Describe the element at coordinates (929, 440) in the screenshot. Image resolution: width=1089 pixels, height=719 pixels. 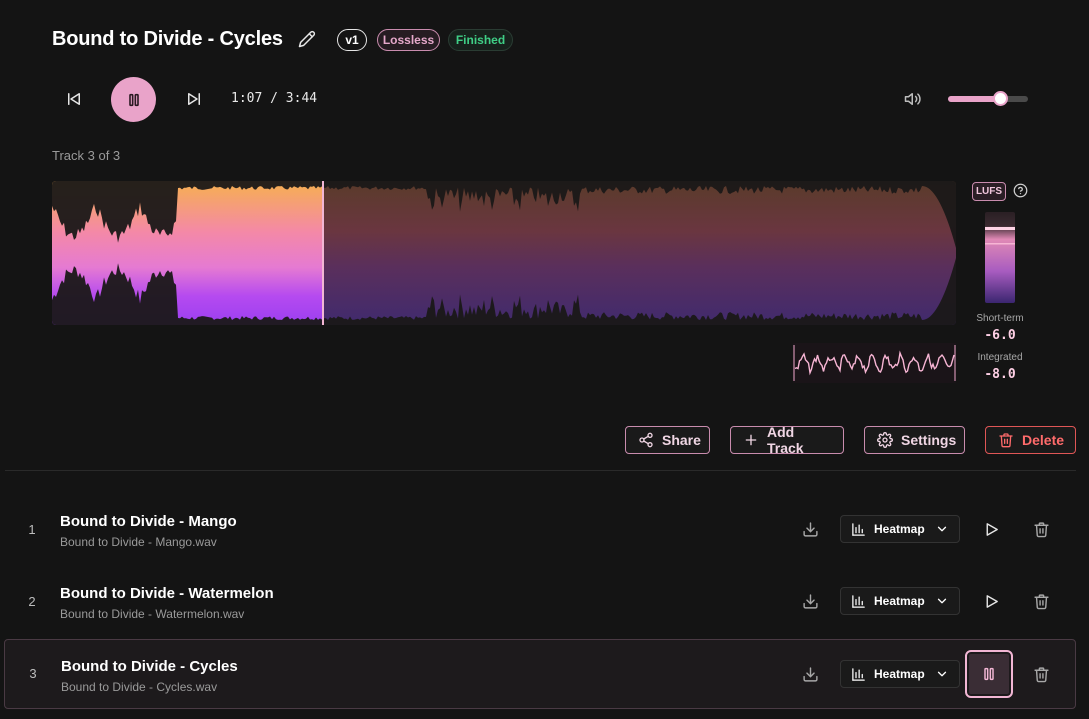
I see `settings-label: Settings` at that location.